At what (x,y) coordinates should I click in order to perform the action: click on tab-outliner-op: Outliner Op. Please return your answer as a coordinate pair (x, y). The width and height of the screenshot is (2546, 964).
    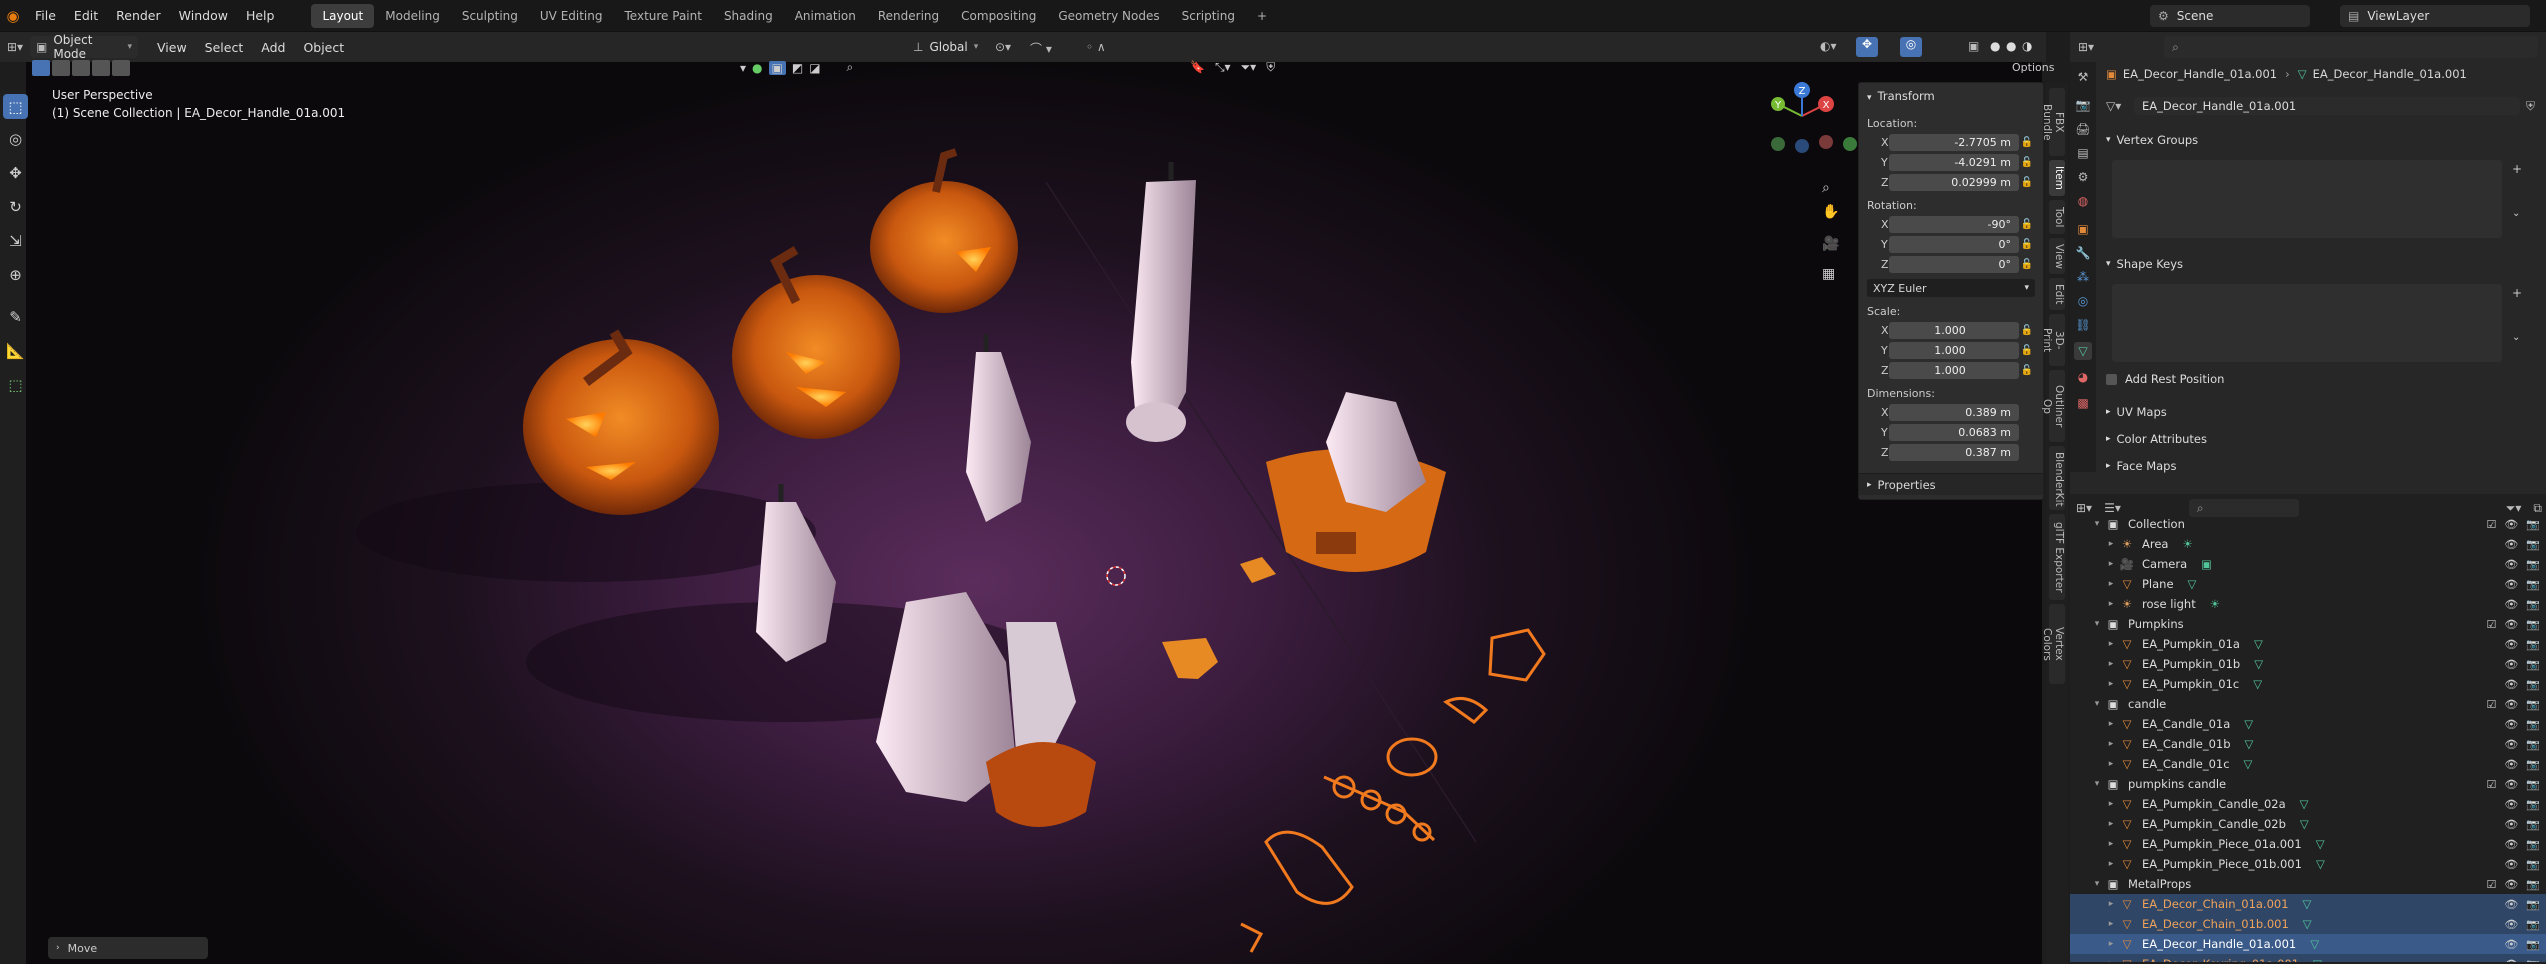
    Looking at the image, I should click on (2053, 406).